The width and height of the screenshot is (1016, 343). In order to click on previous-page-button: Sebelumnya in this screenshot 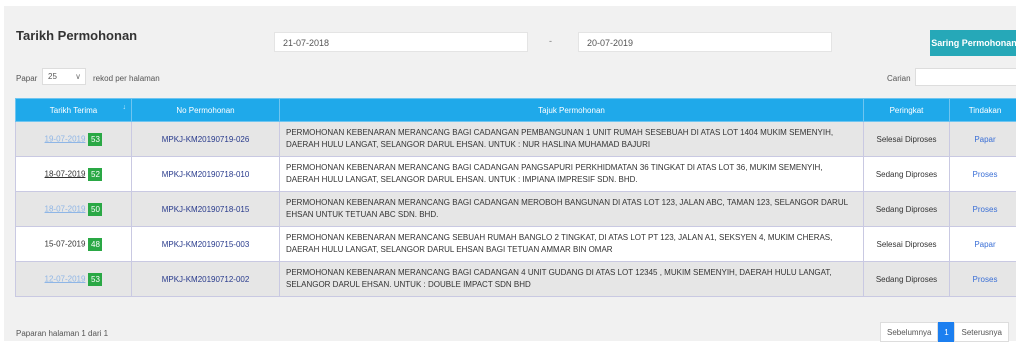, I will do `click(909, 332)`.